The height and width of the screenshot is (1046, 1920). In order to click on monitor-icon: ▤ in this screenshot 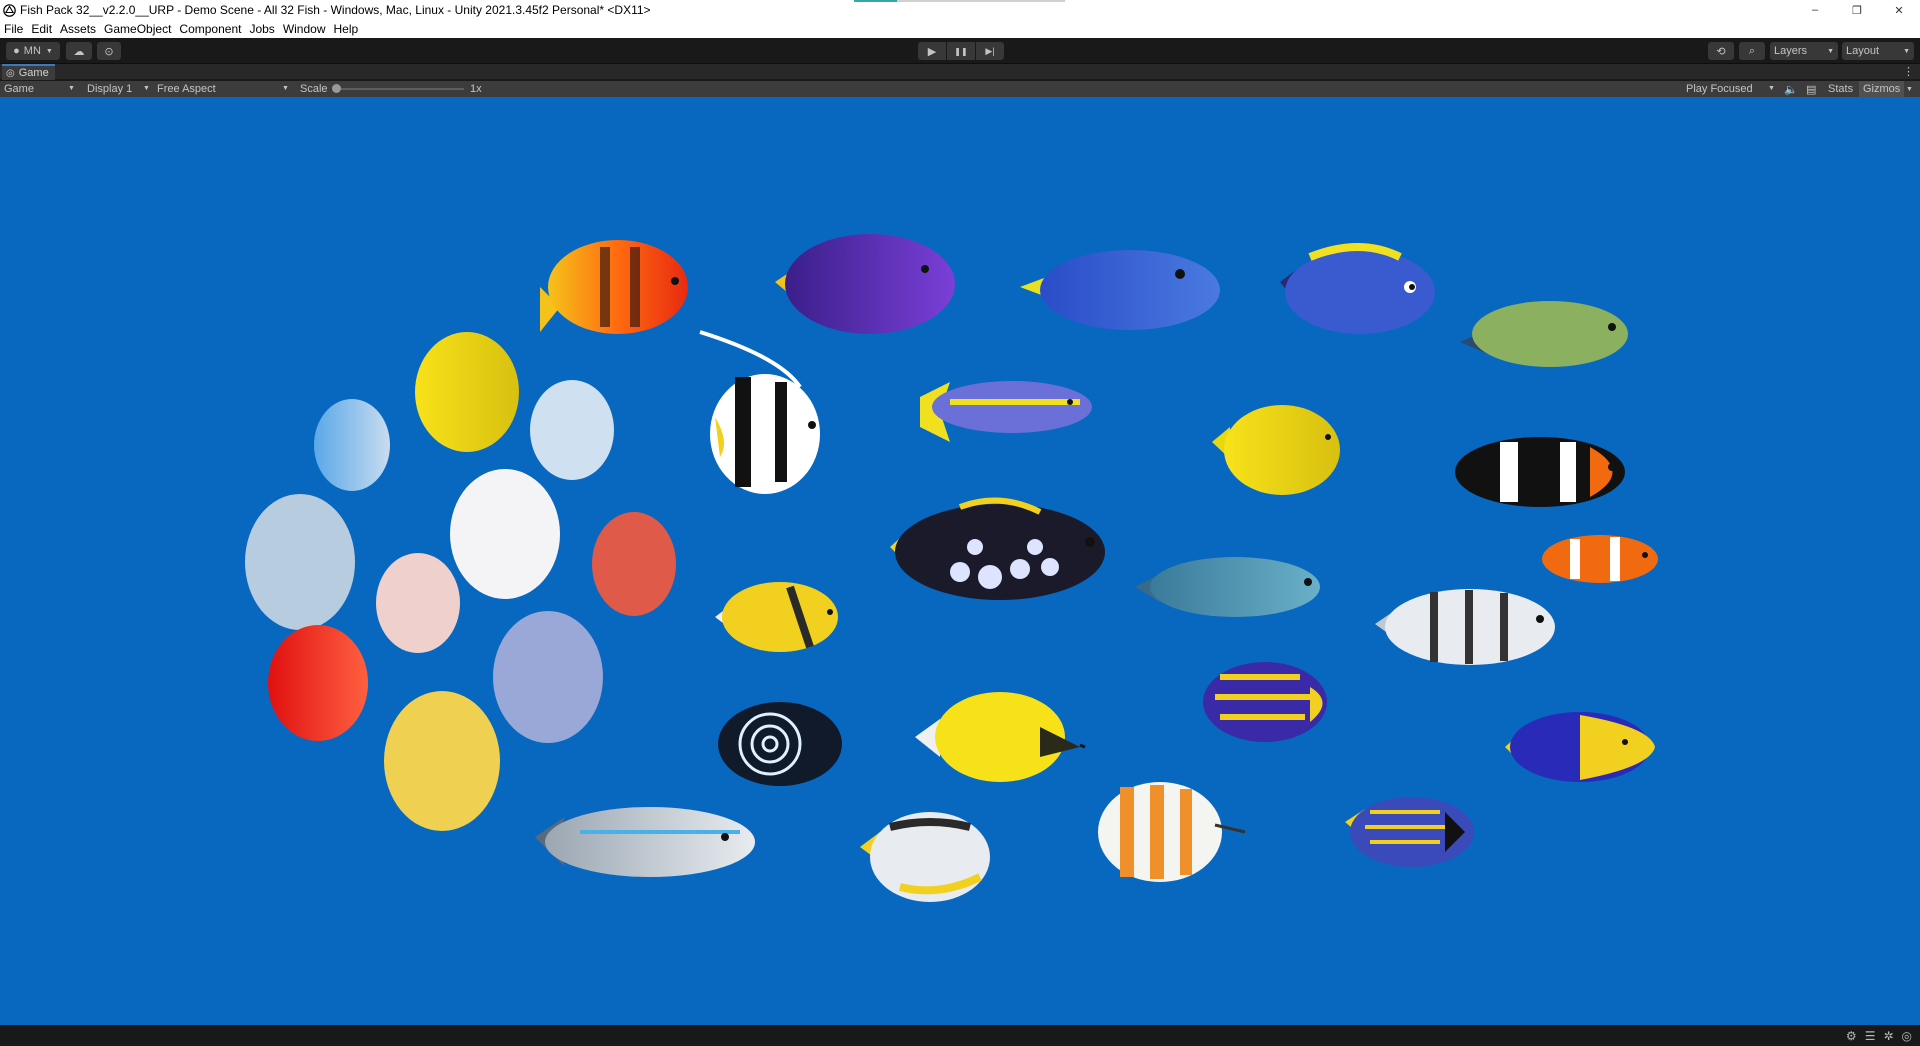, I will do `click(1811, 89)`.